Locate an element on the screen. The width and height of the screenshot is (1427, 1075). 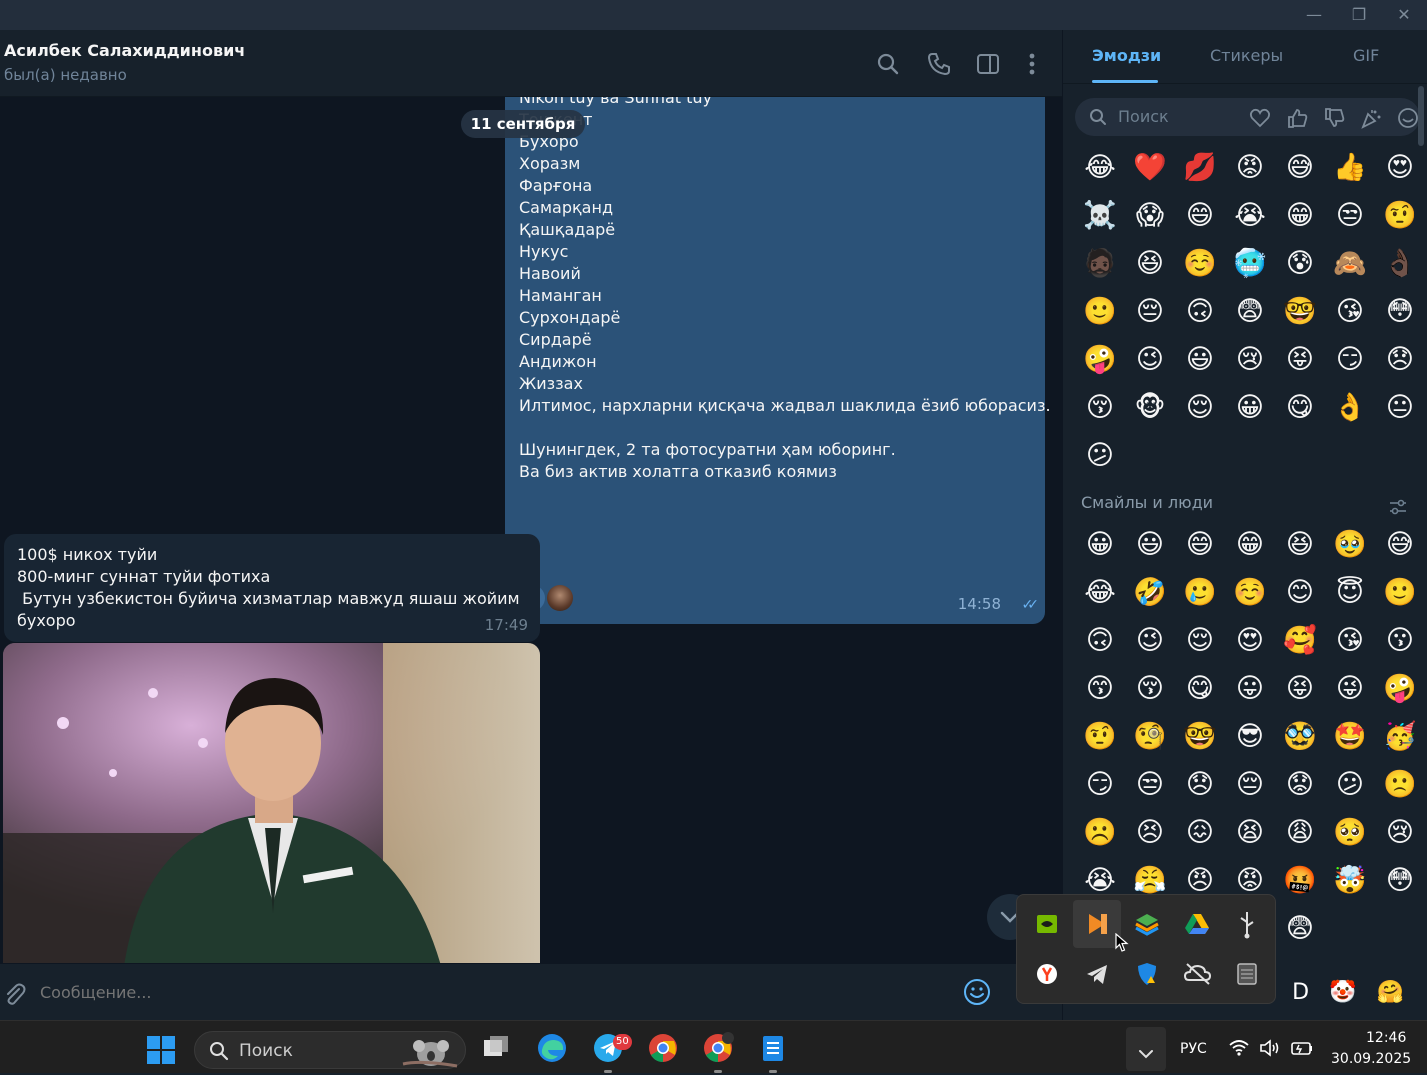
tab-stickers: Стикеры is located at coordinates (1246, 55).